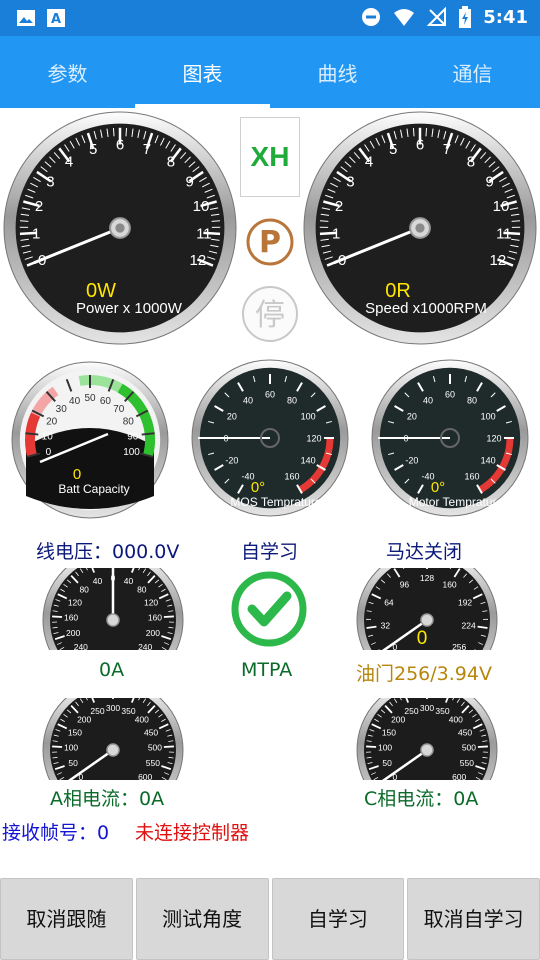 The width and height of the screenshot is (540, 960). What do you see at coordinates (270, 157) in the screenshot?
I see `xh-box: XH` at bounding box center [270, 157].